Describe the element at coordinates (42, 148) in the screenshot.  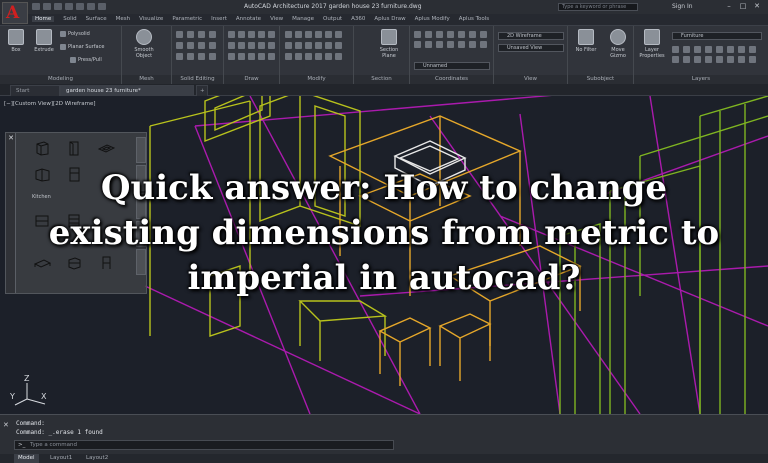
I see `cabinet-icon` at that location.